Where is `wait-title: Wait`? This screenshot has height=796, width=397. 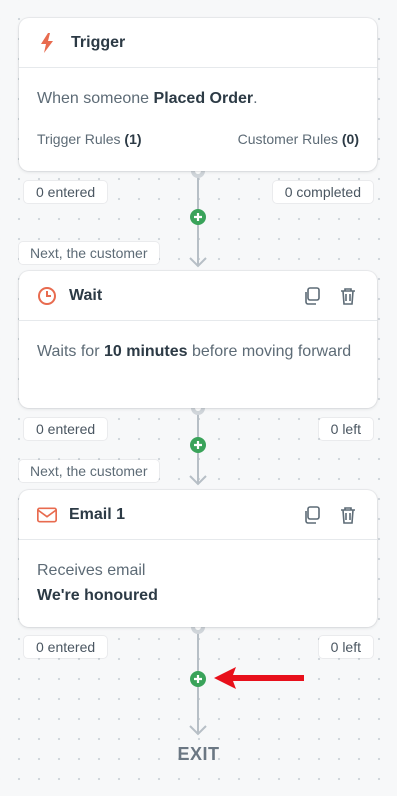
wait-title: Wait is located at coordinates (86, 295).